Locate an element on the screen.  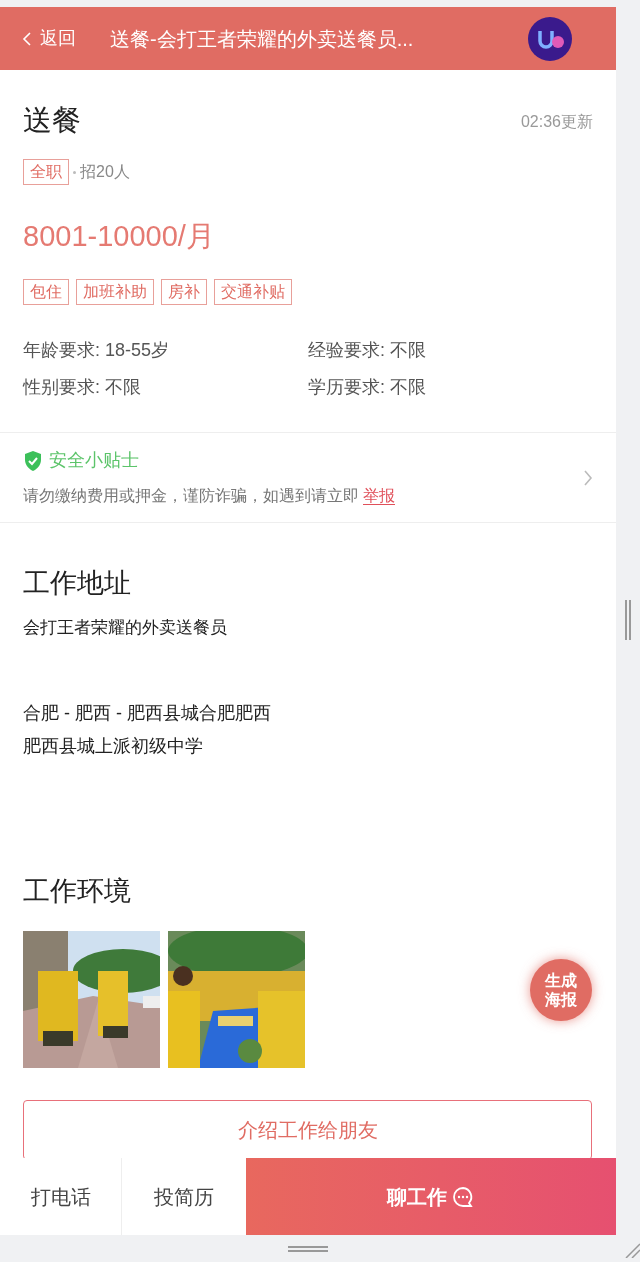
section-heading: 工作地址 is located at coordinates (77, 583).